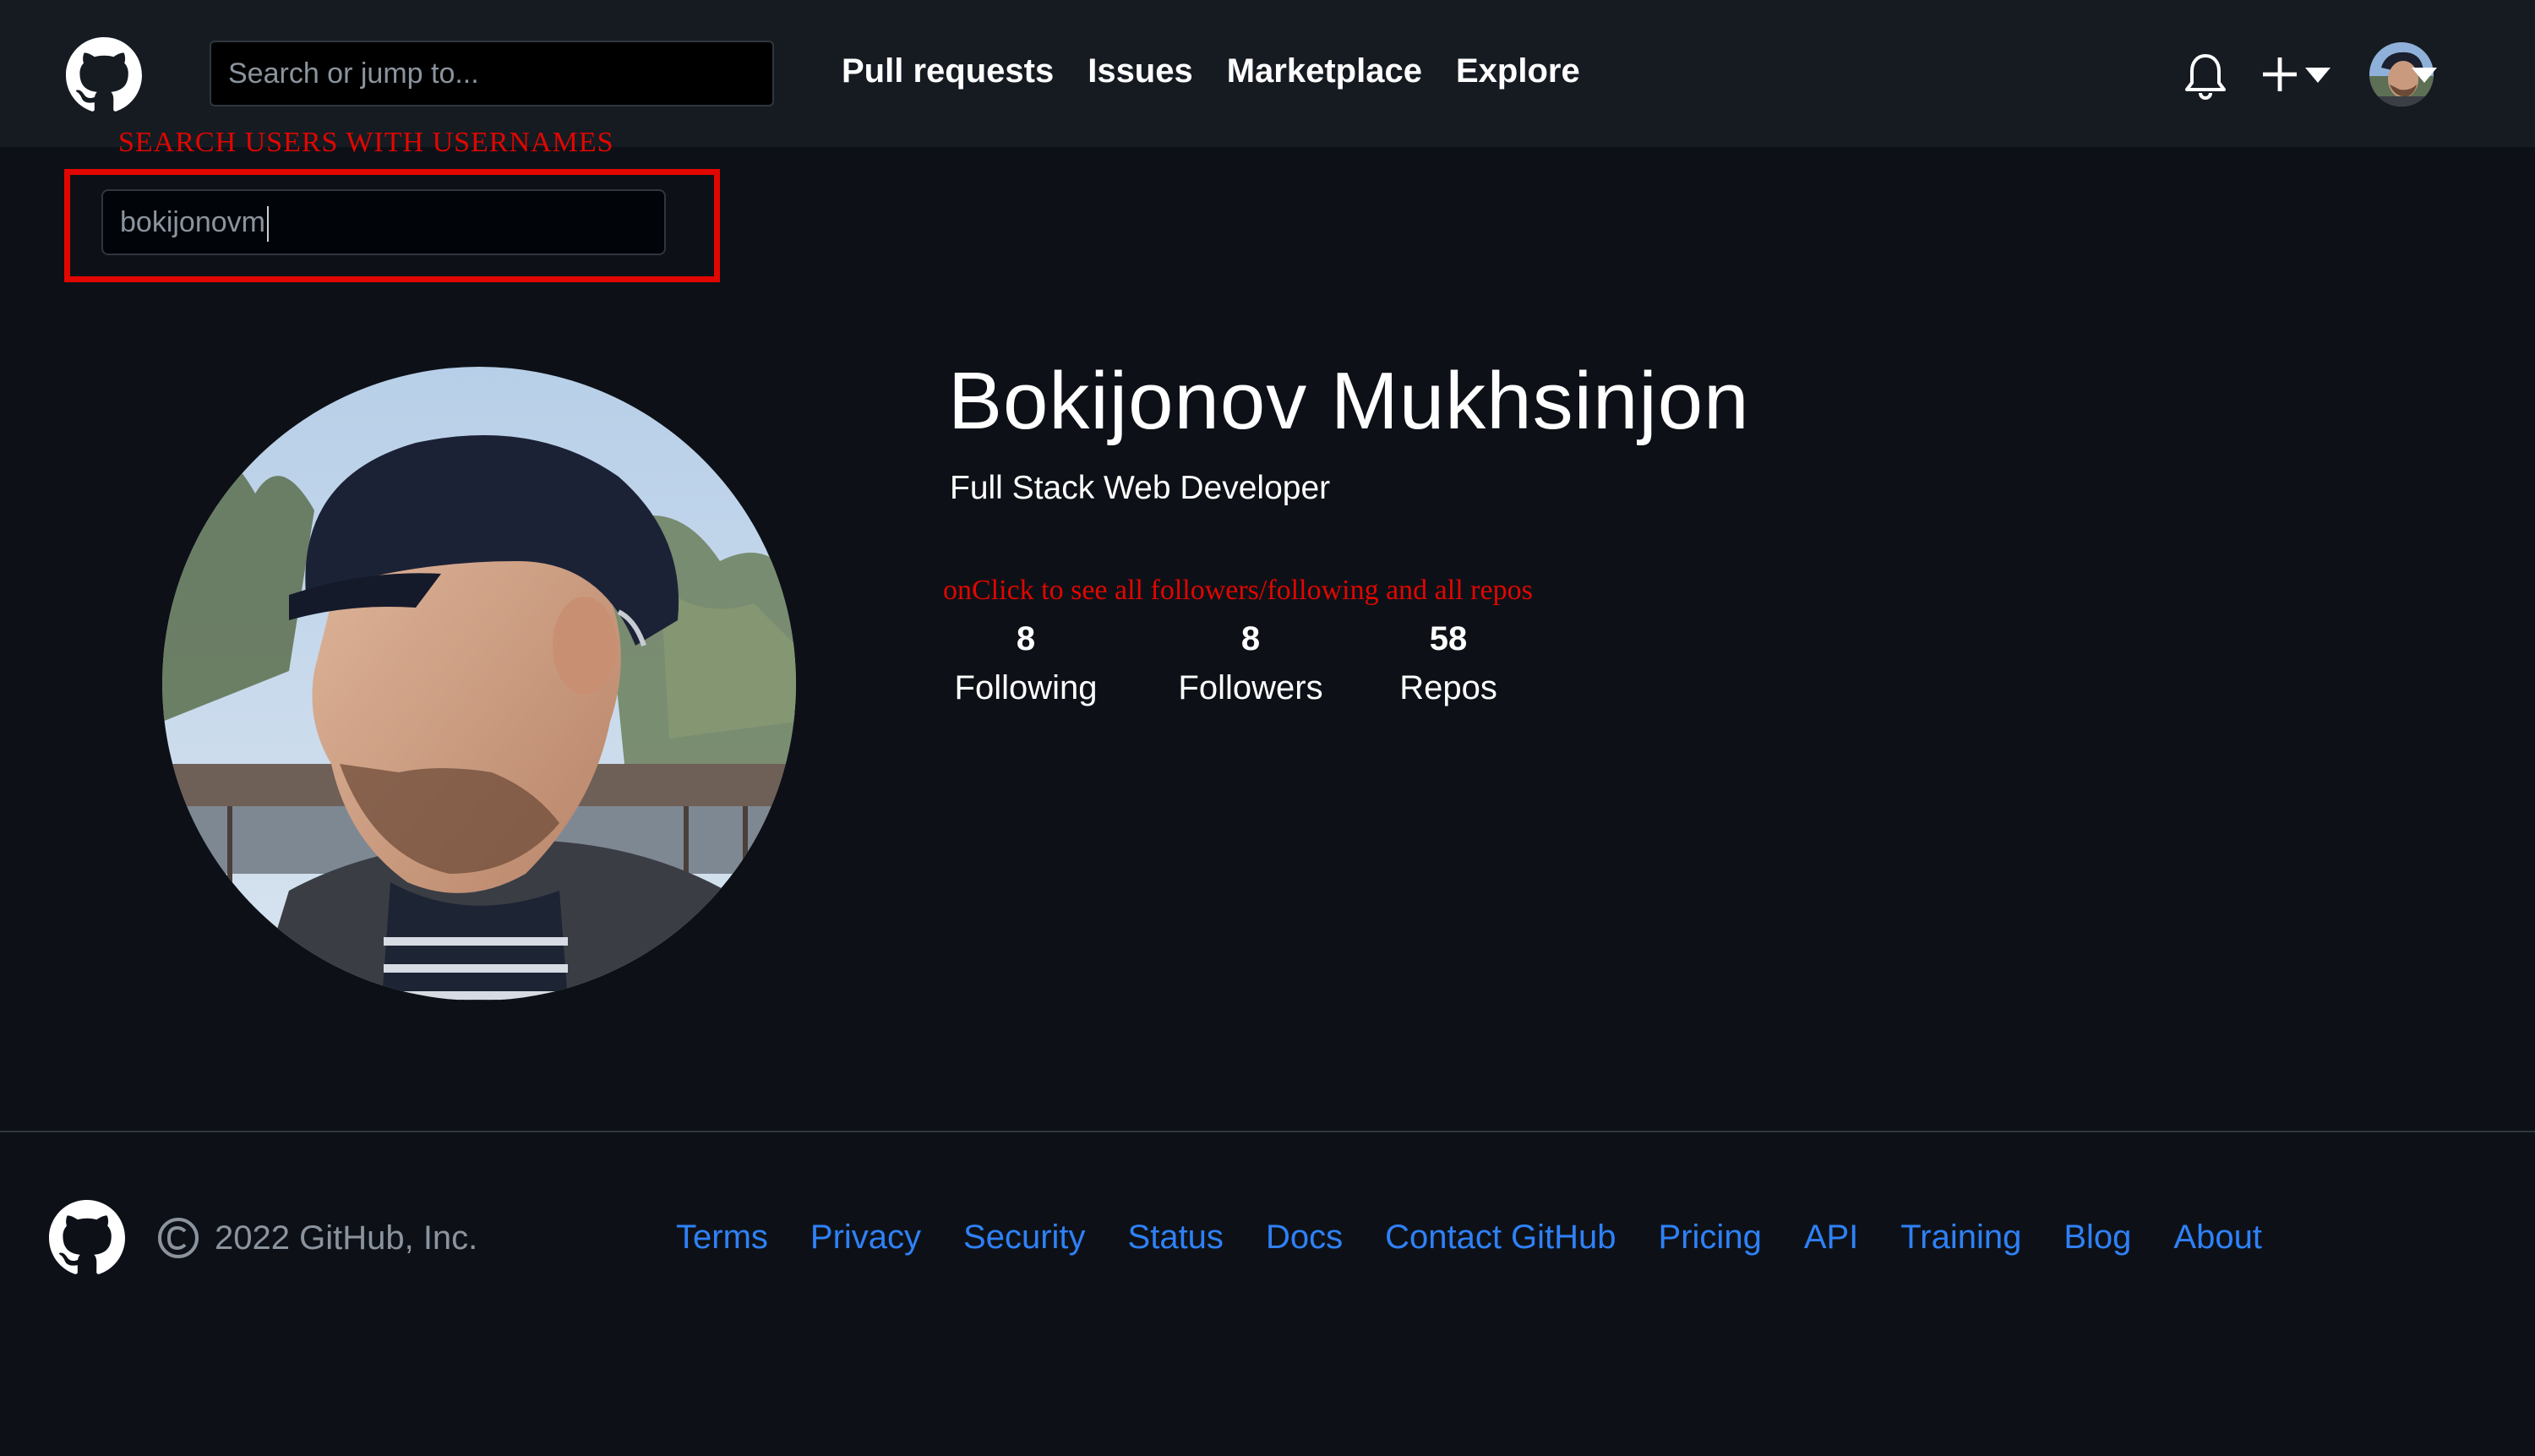 This screenshot has width=2535, height=1456. What do you see at coordinates (1176, 1238) in the screenshot?
I see `footer-link-status: Status` at bounding box center [1176, 1238].